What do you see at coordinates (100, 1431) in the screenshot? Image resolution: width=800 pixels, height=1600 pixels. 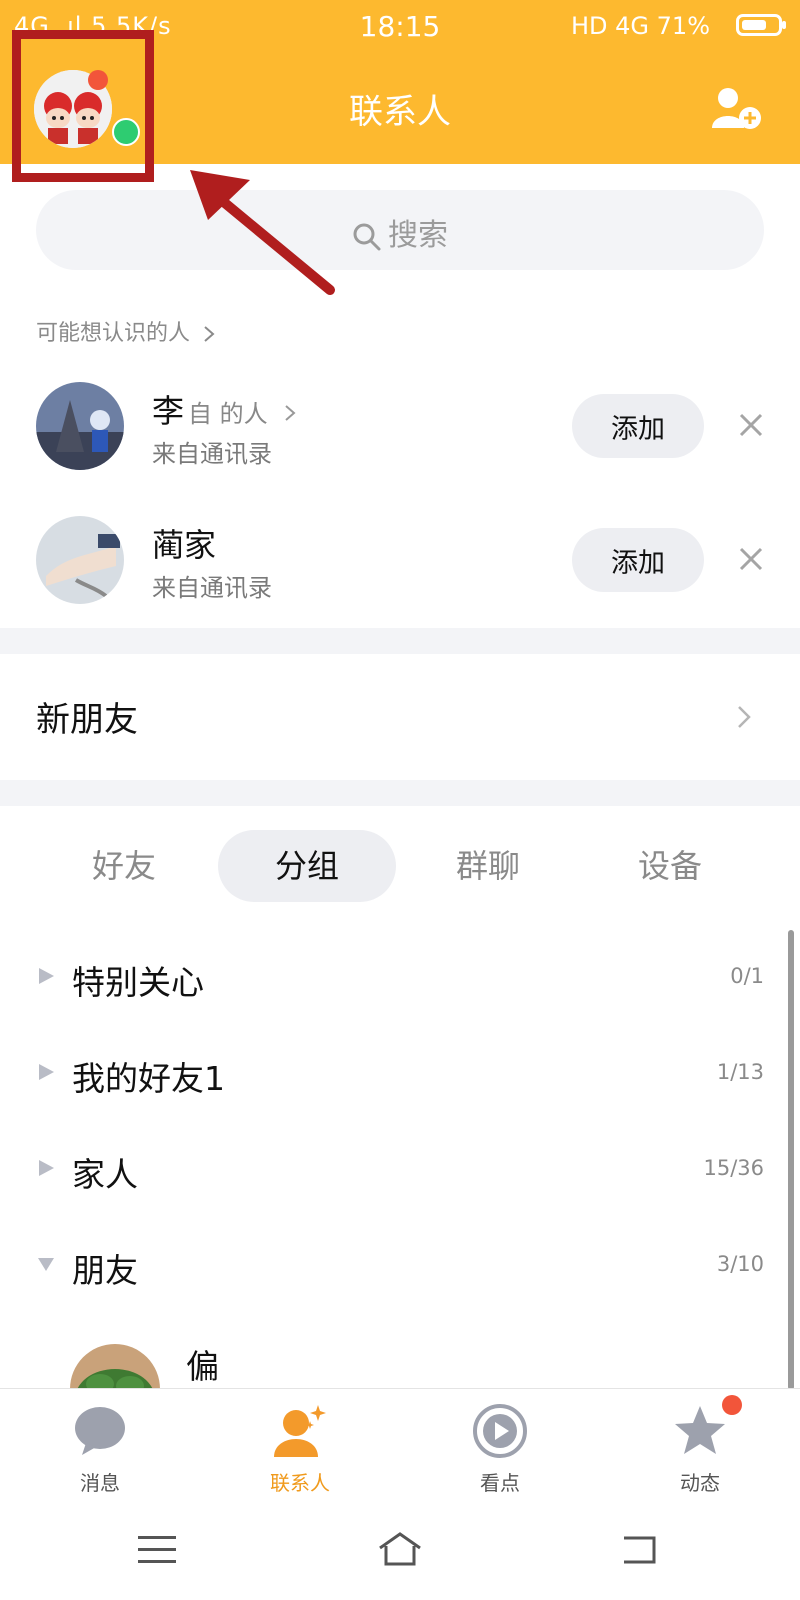 I see `message-bubble-icon` at bounding box center [100, 1431].